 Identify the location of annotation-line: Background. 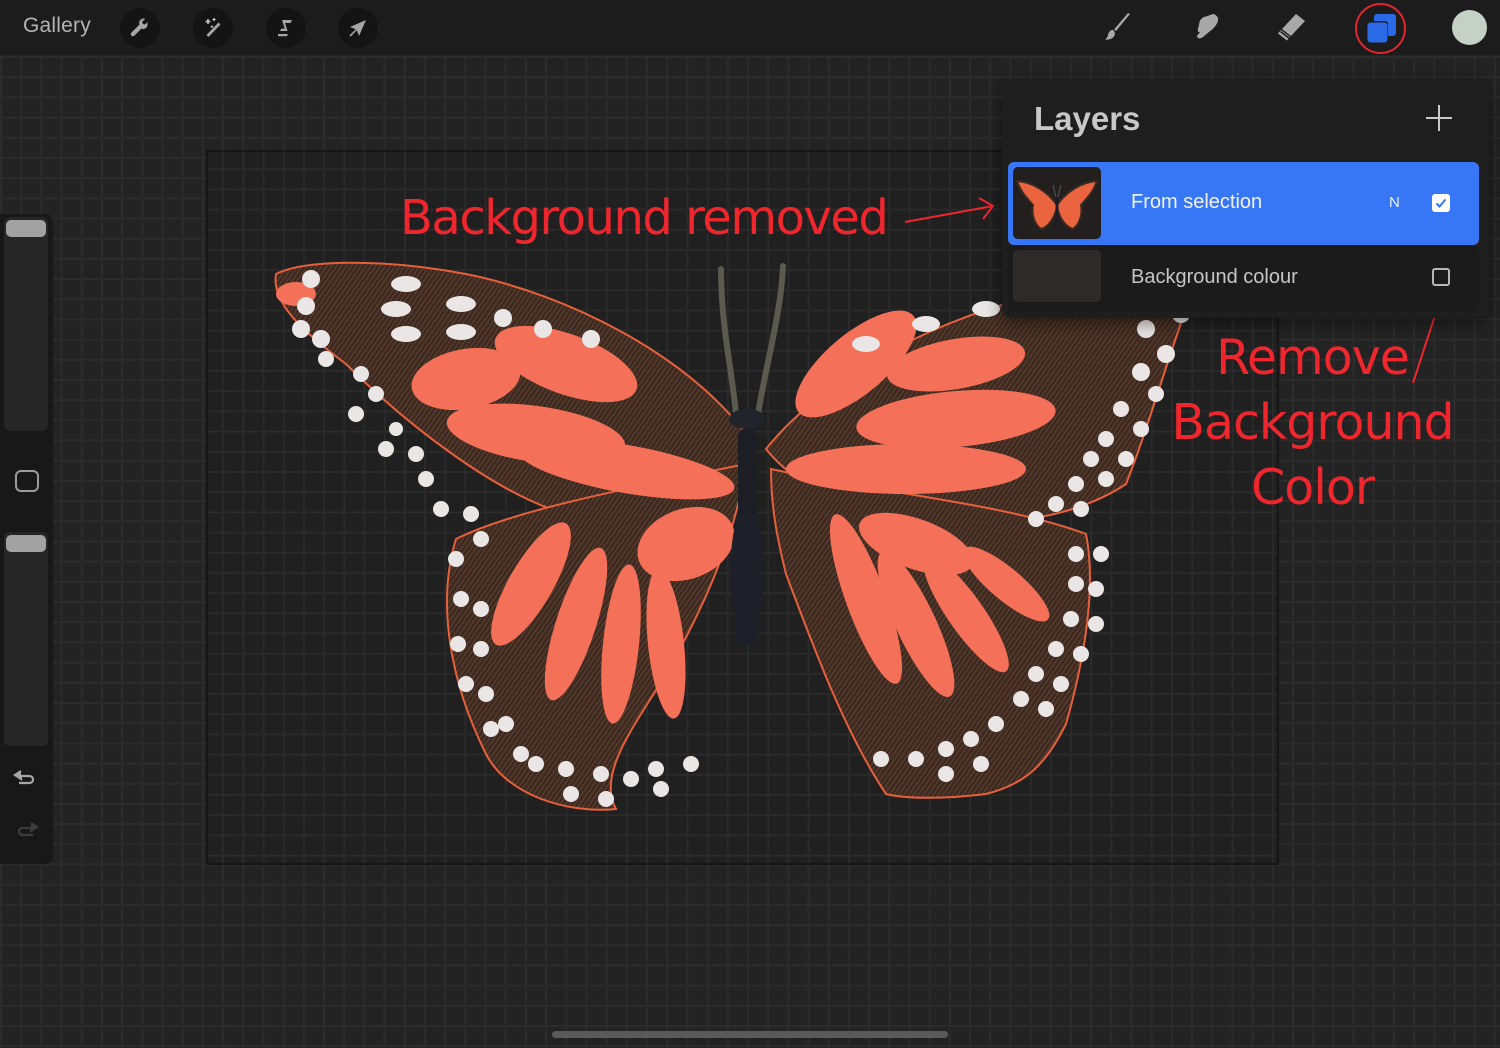
(1312, 422).